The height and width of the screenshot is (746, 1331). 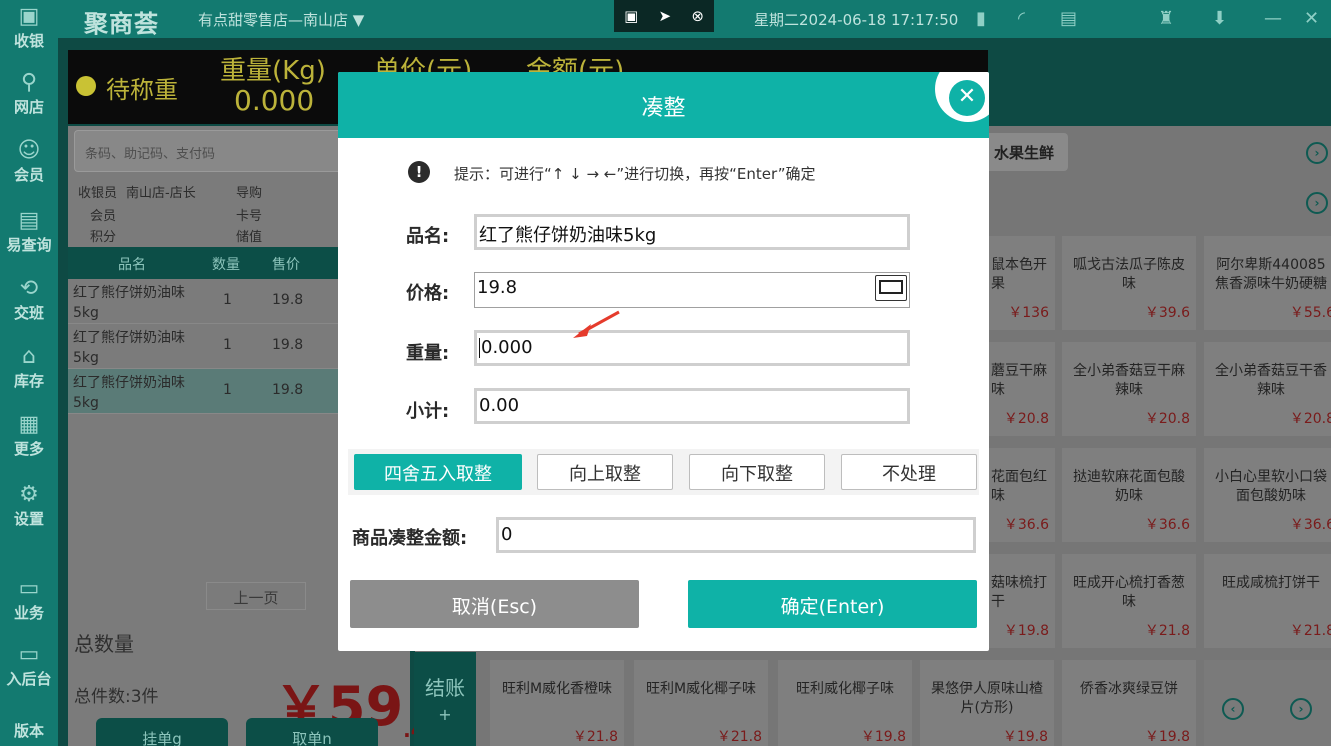 I want to click on scale-status: 待称重, so click(x=142, y=90).